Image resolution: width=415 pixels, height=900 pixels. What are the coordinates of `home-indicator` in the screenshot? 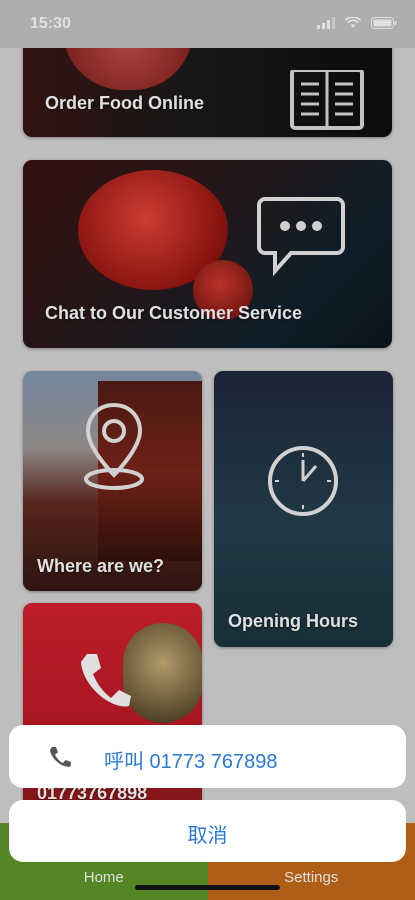 It's located at (207, 887).